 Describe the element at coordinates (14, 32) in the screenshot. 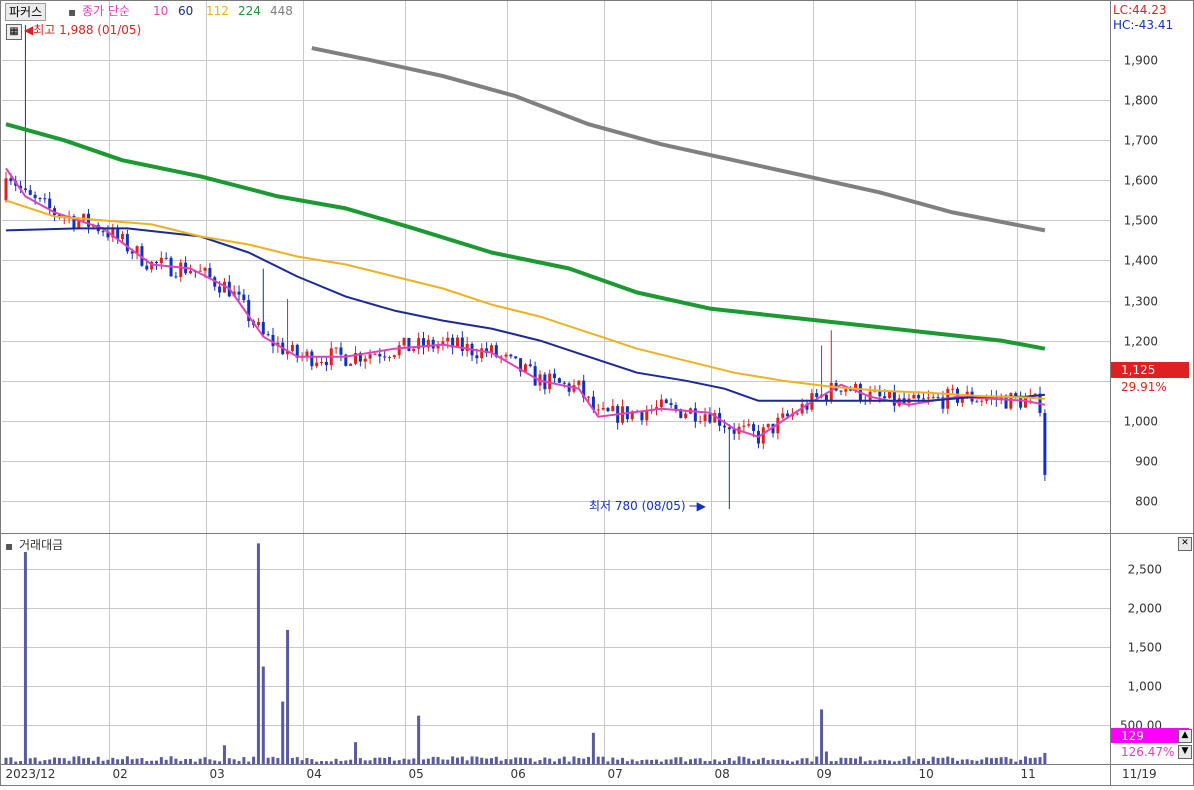

I see `table-icon: ▦` at that location.